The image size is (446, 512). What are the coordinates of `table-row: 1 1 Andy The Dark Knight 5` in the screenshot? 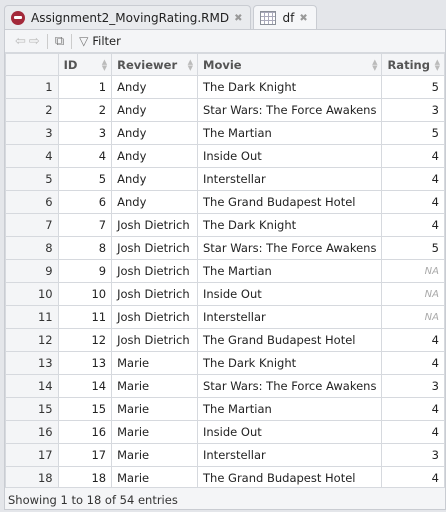 It's located at (225, 87).